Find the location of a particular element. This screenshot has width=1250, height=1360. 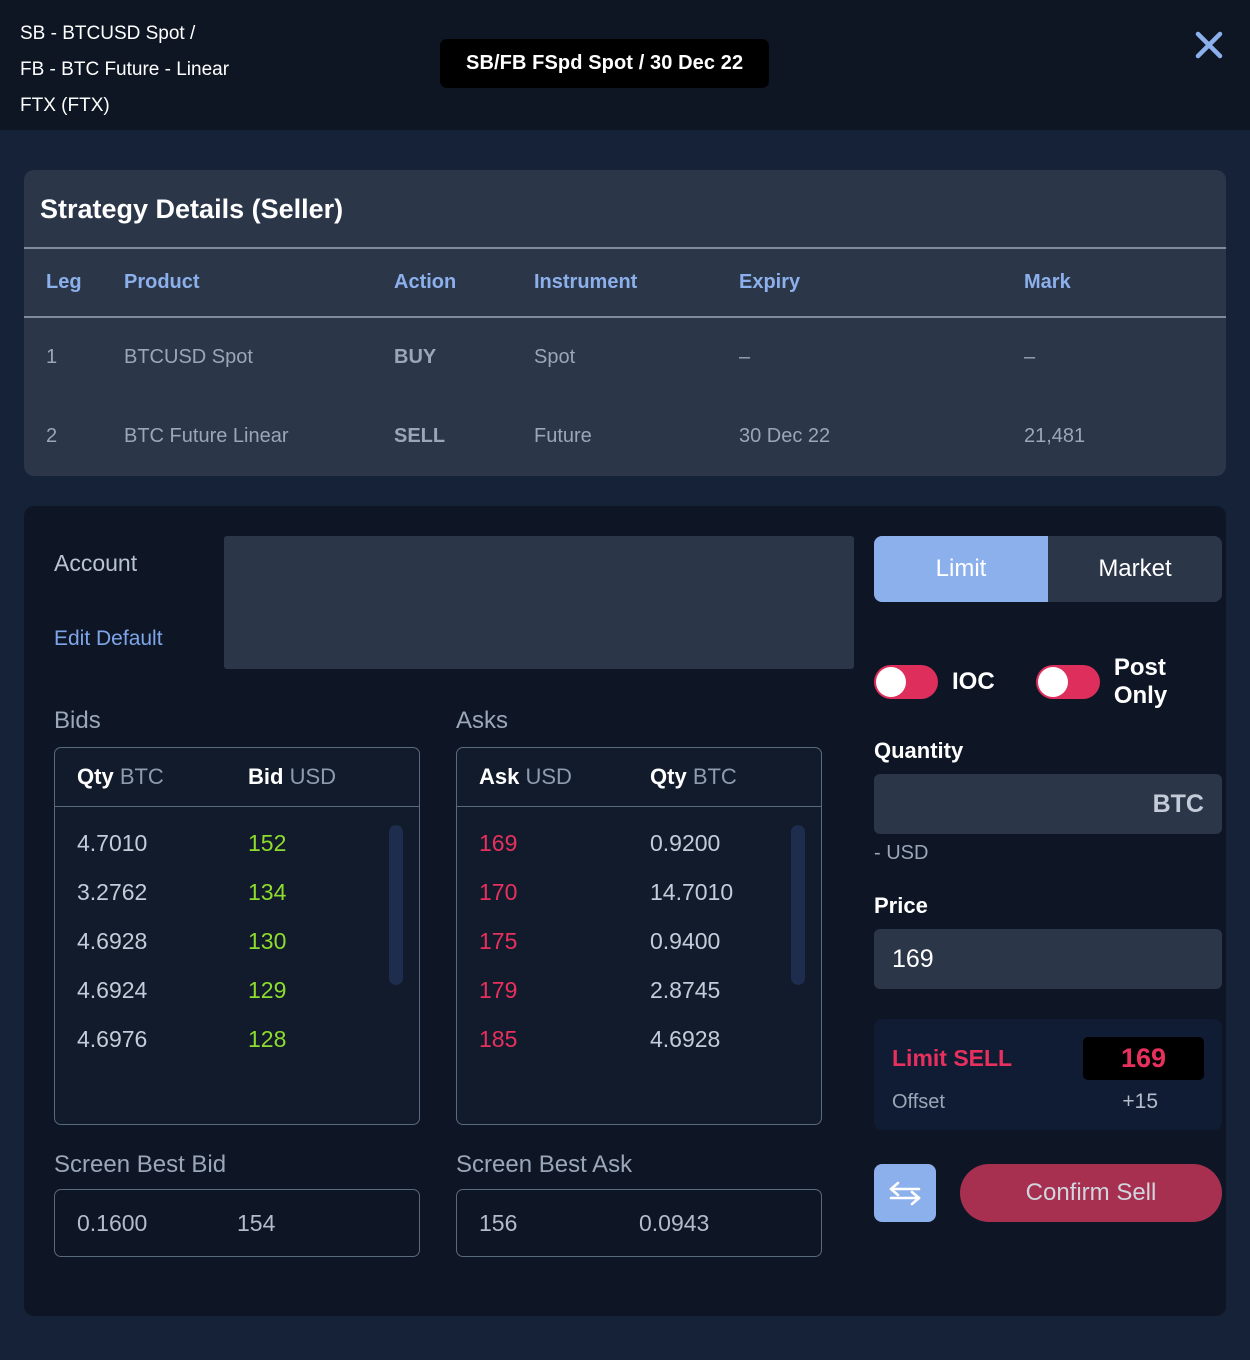

asks-header-row: Ask USD Qty BTC is located at coordinates (639, 777).